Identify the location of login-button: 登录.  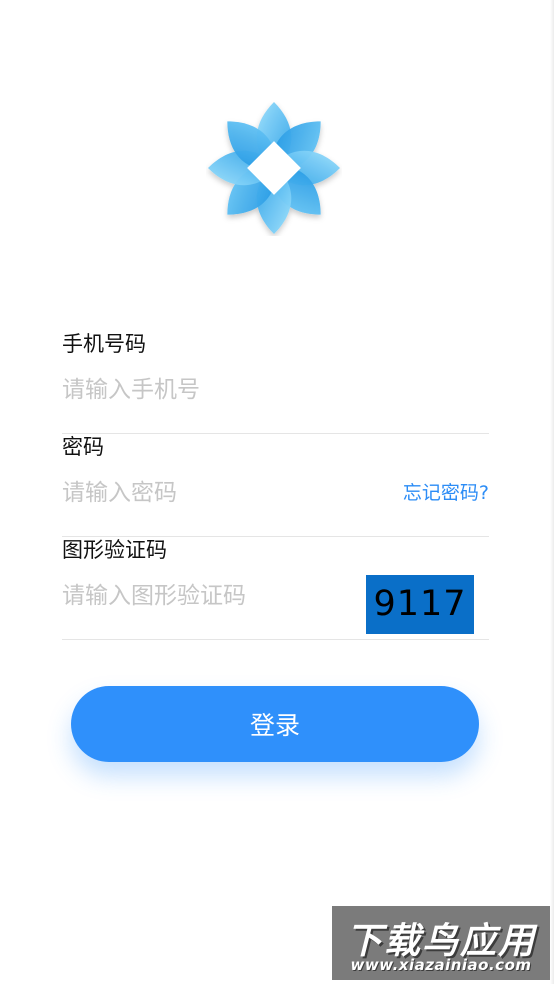
(275, 724).